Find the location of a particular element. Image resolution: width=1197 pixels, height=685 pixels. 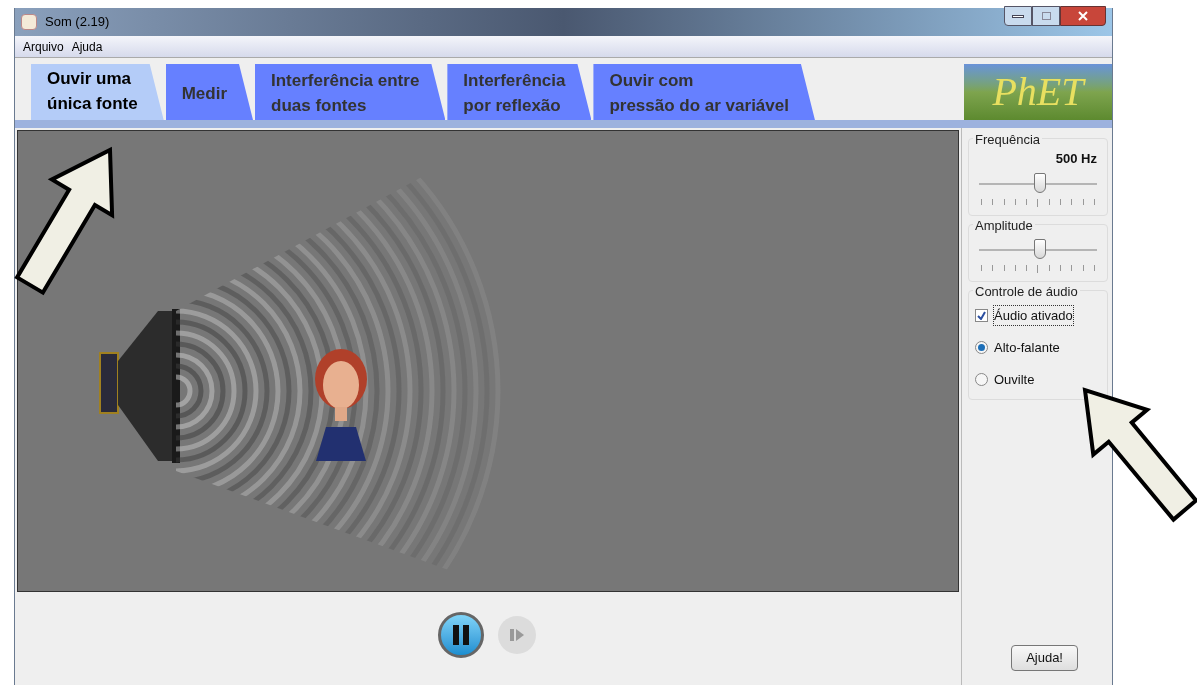

pause-icon is located at coordinates (461, 634).